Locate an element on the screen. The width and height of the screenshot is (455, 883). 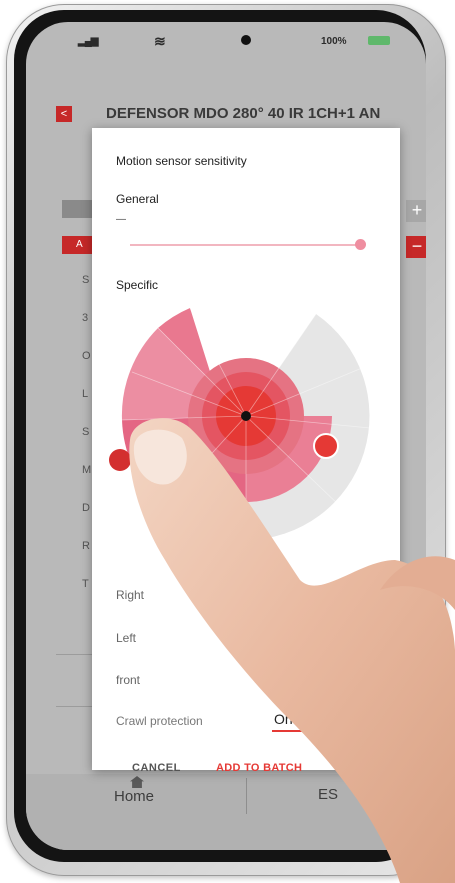
general-section-title: General is located at coordinates (137, 199).